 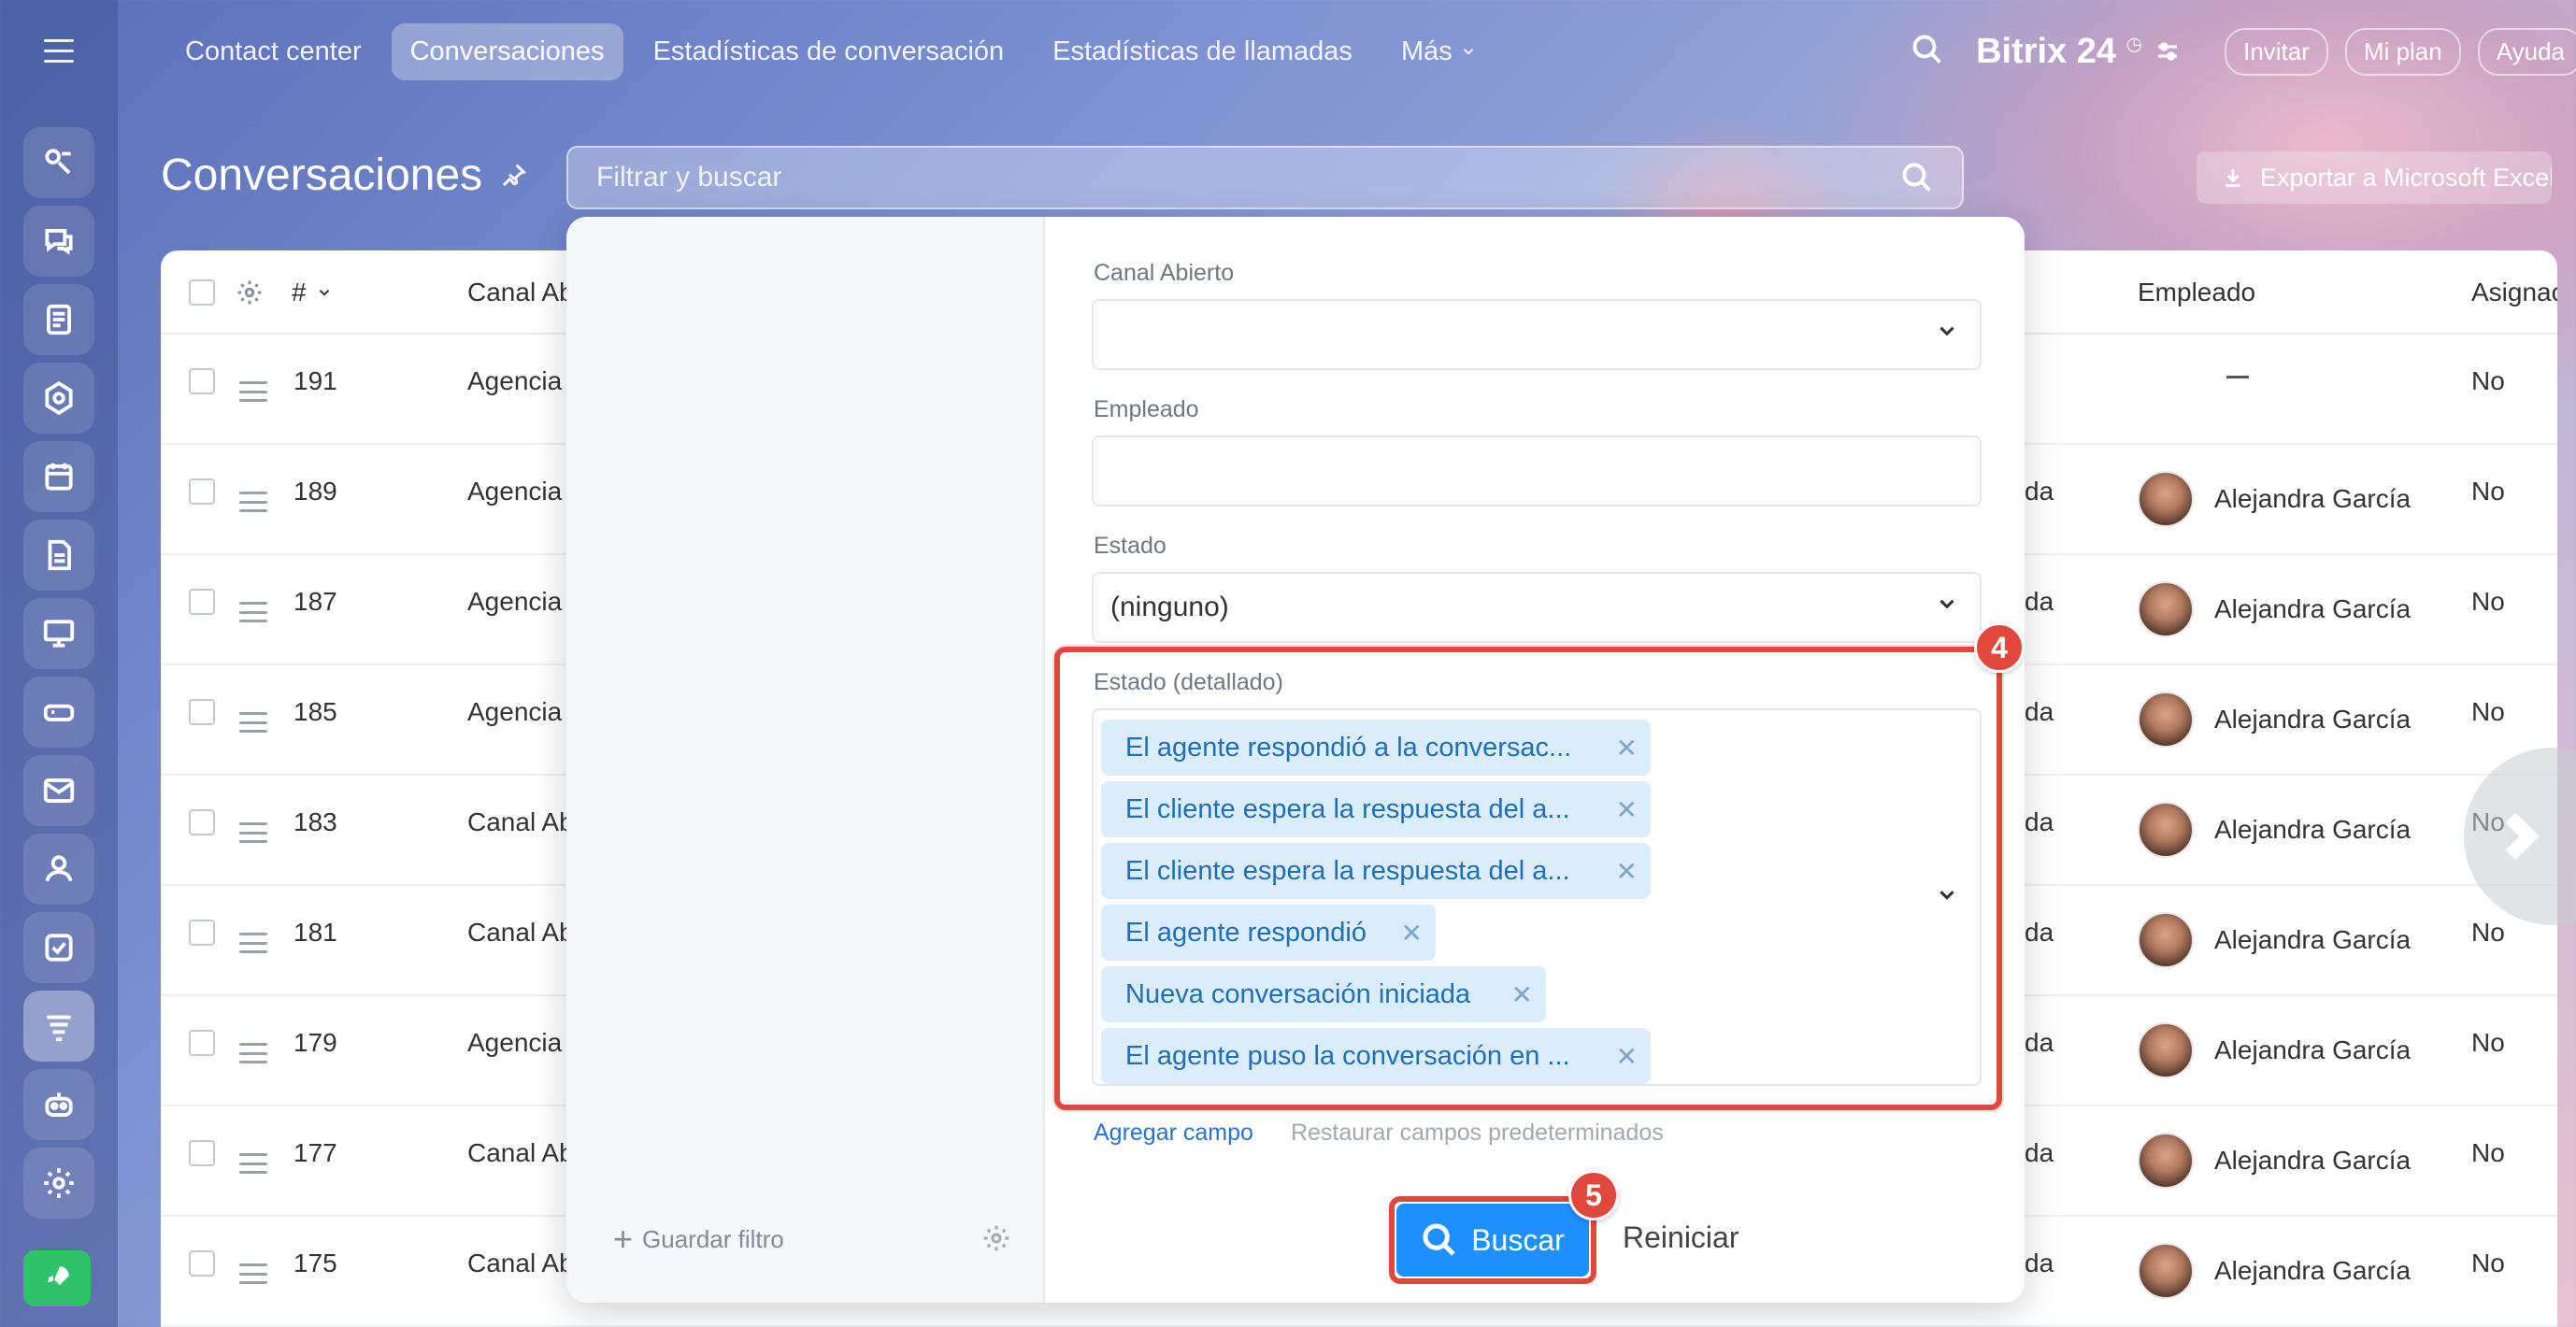 I want to click on row-id: 185, so click(x=315, y=712).